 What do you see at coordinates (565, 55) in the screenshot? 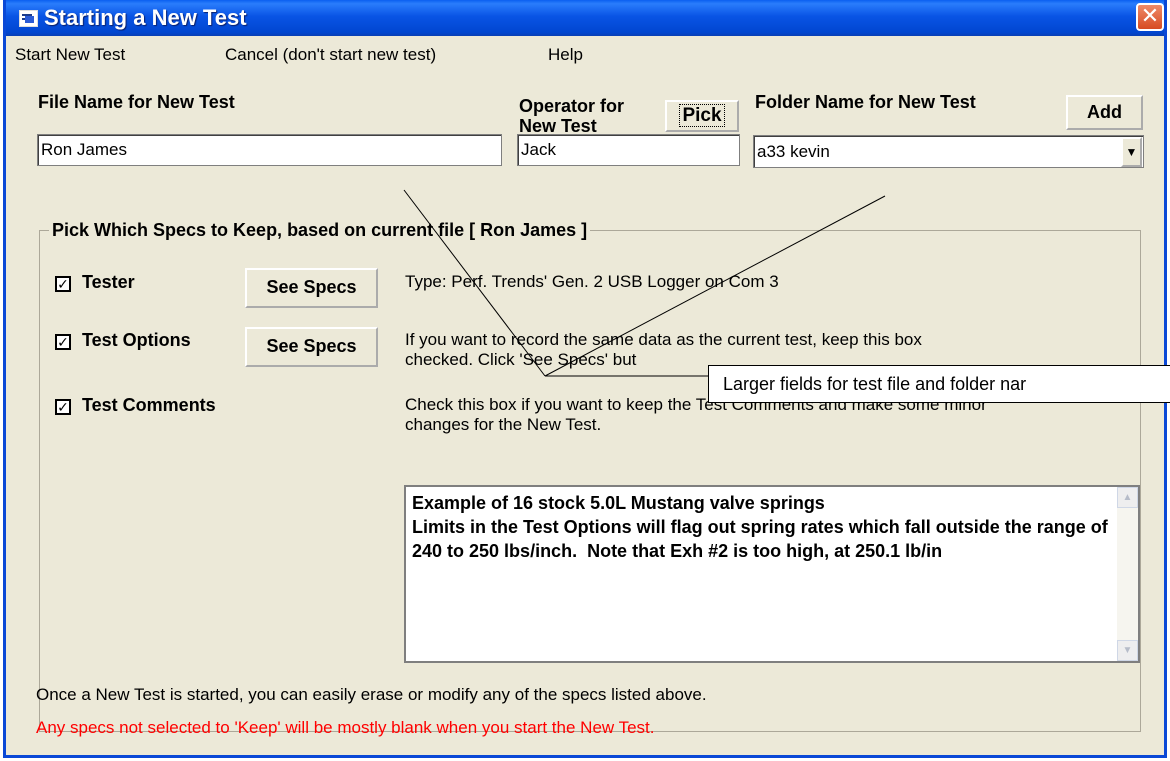
I see `menu-help: Help` at bounding box center [565, 55].